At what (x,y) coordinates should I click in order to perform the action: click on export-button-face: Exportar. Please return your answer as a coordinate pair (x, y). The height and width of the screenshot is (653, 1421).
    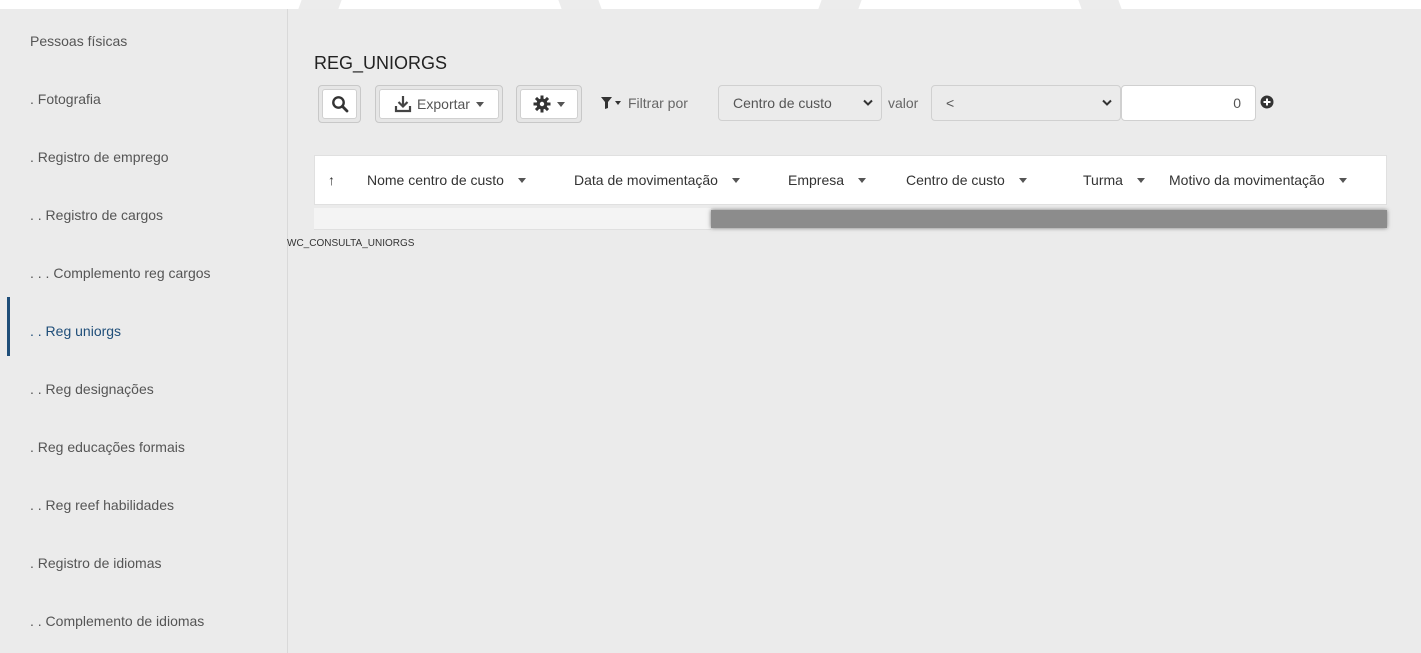
    Looking at the image, I should click on (439, 104).